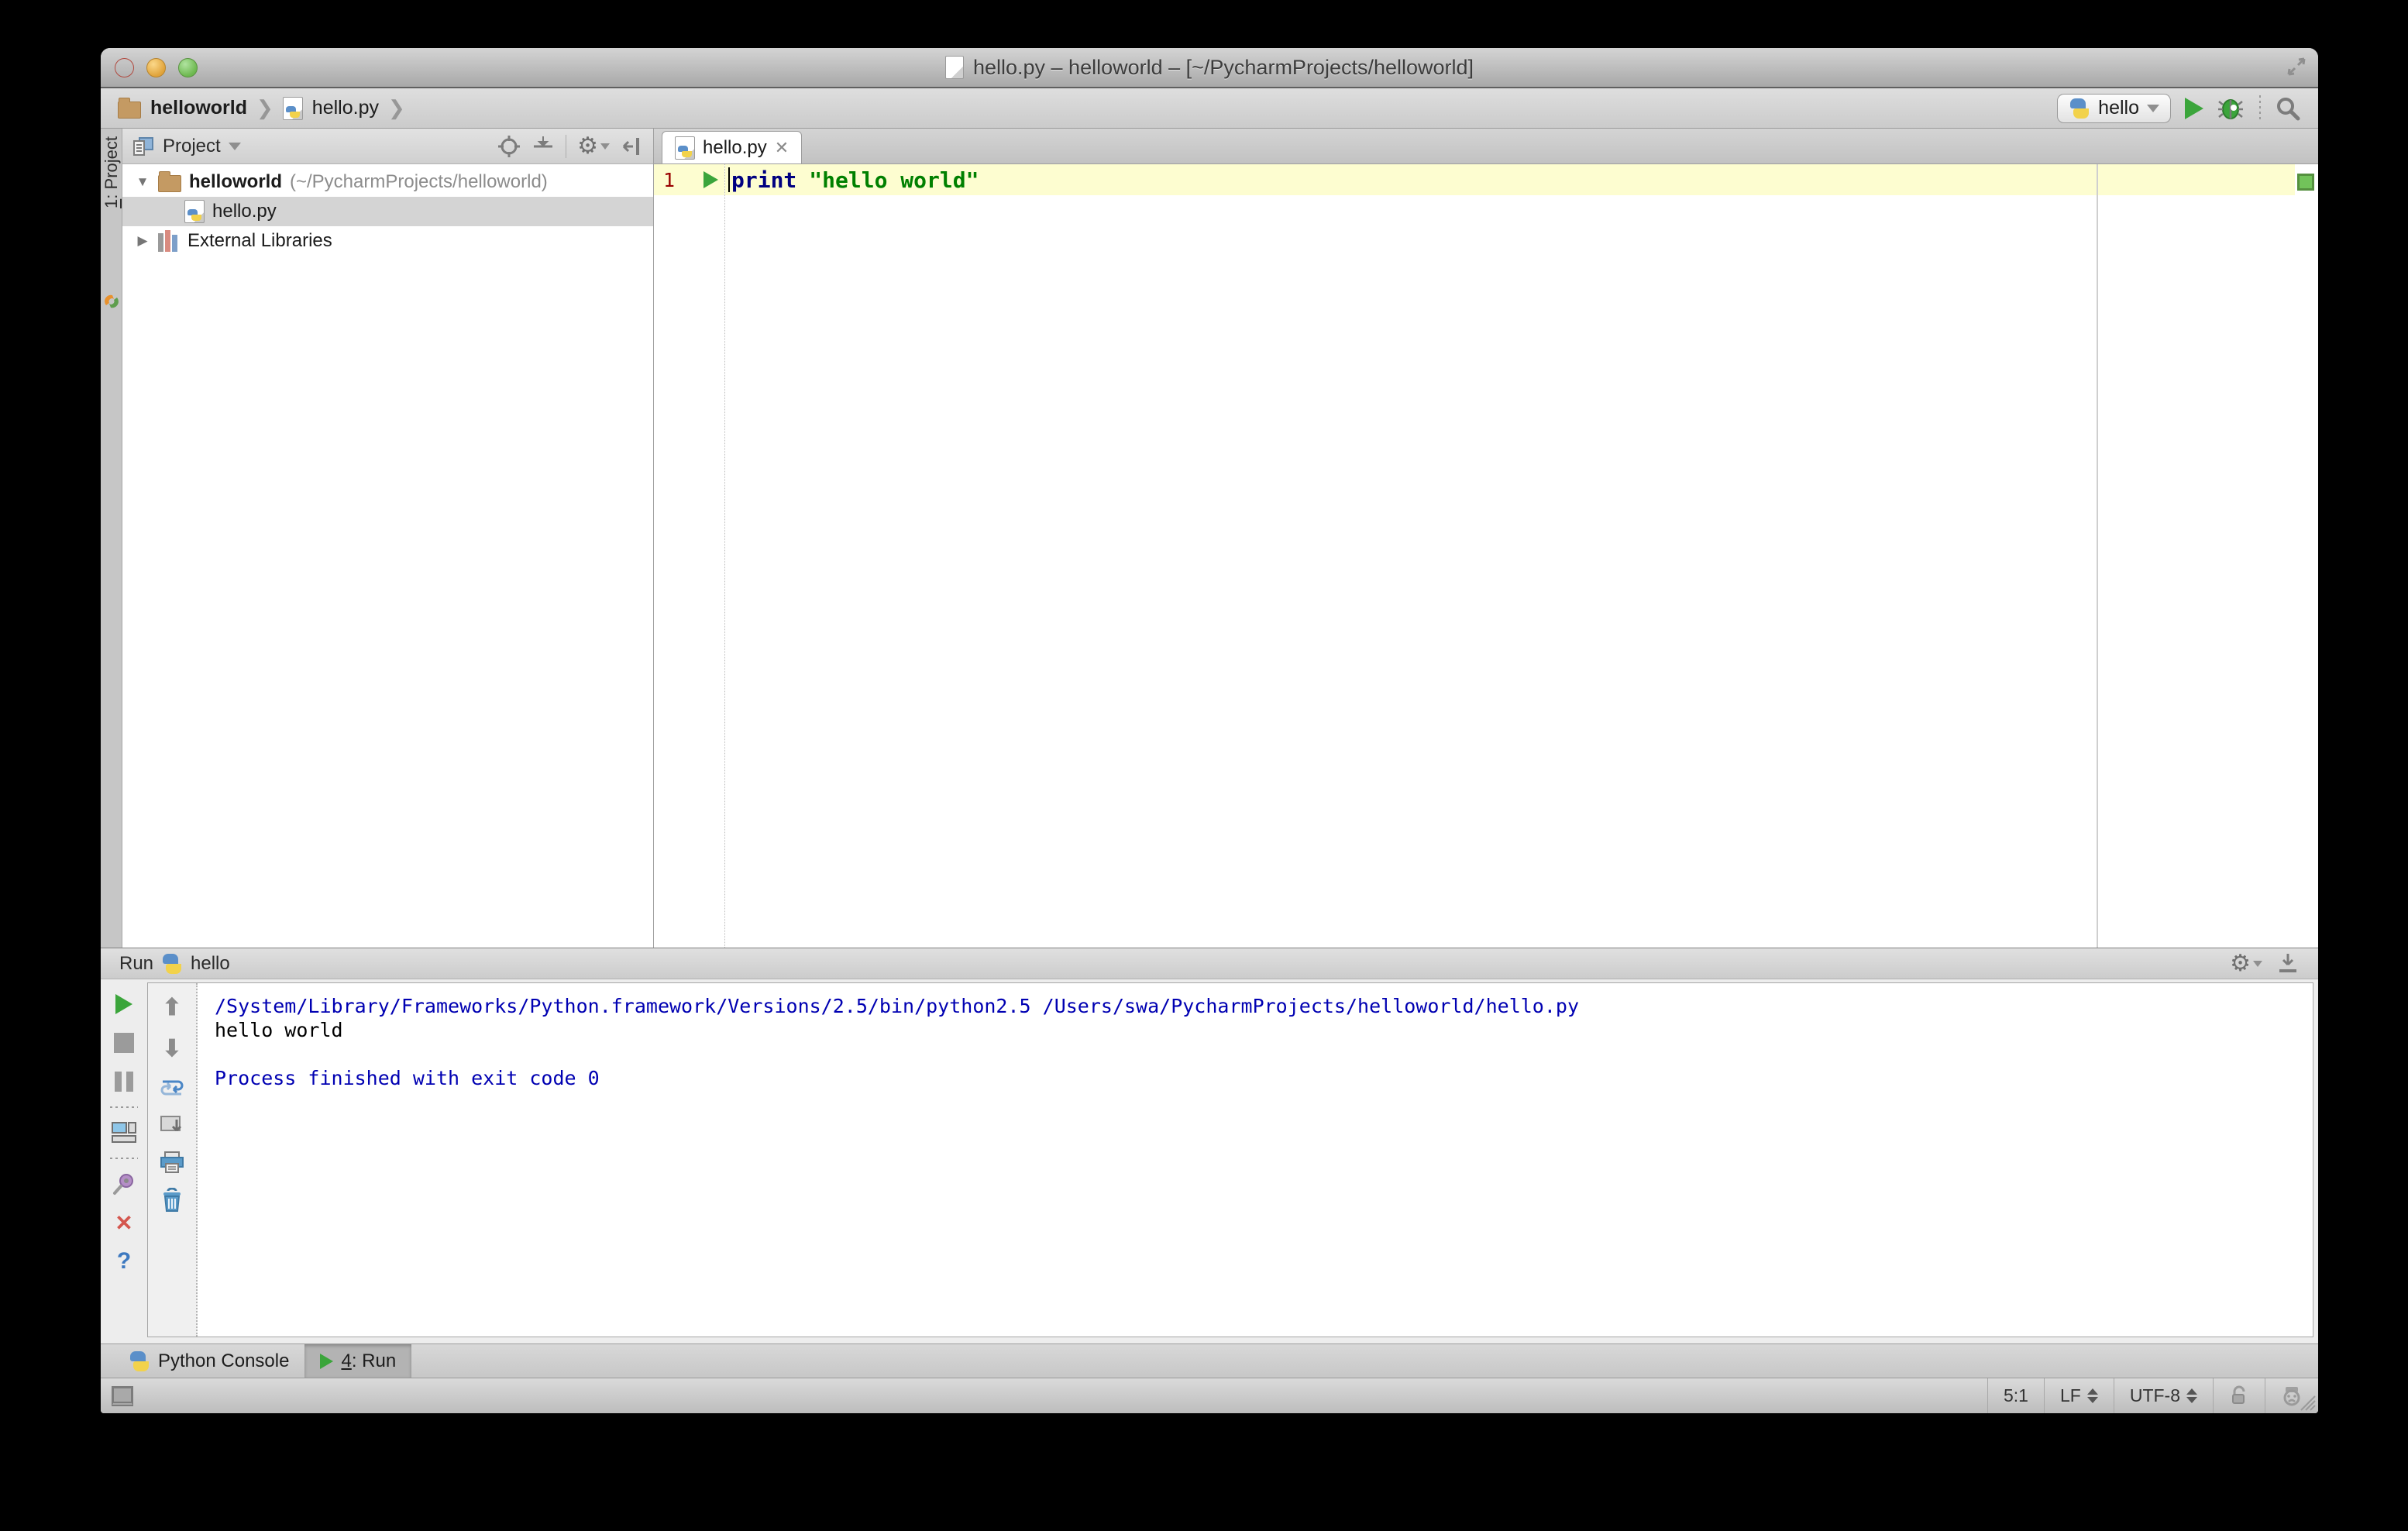 The height and width of the screenshot is (1531, 2408). I want to click on pin-tab-icon, so click(124, 1184).